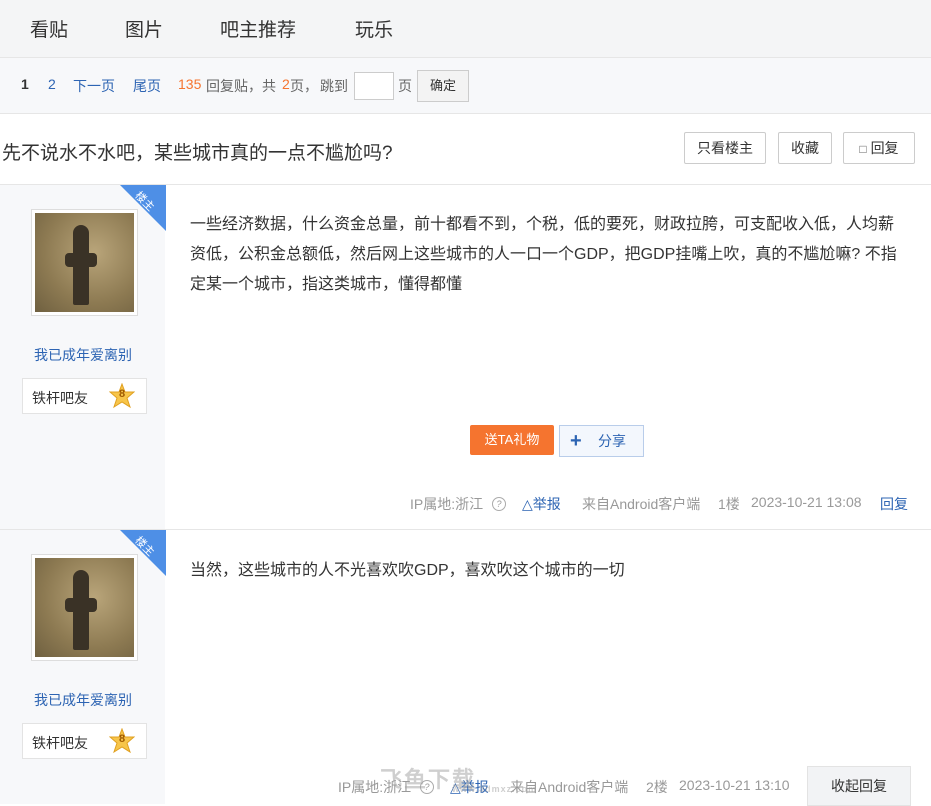  I want to click on collapse-replies-button: 收起回复, so click(859, 786).